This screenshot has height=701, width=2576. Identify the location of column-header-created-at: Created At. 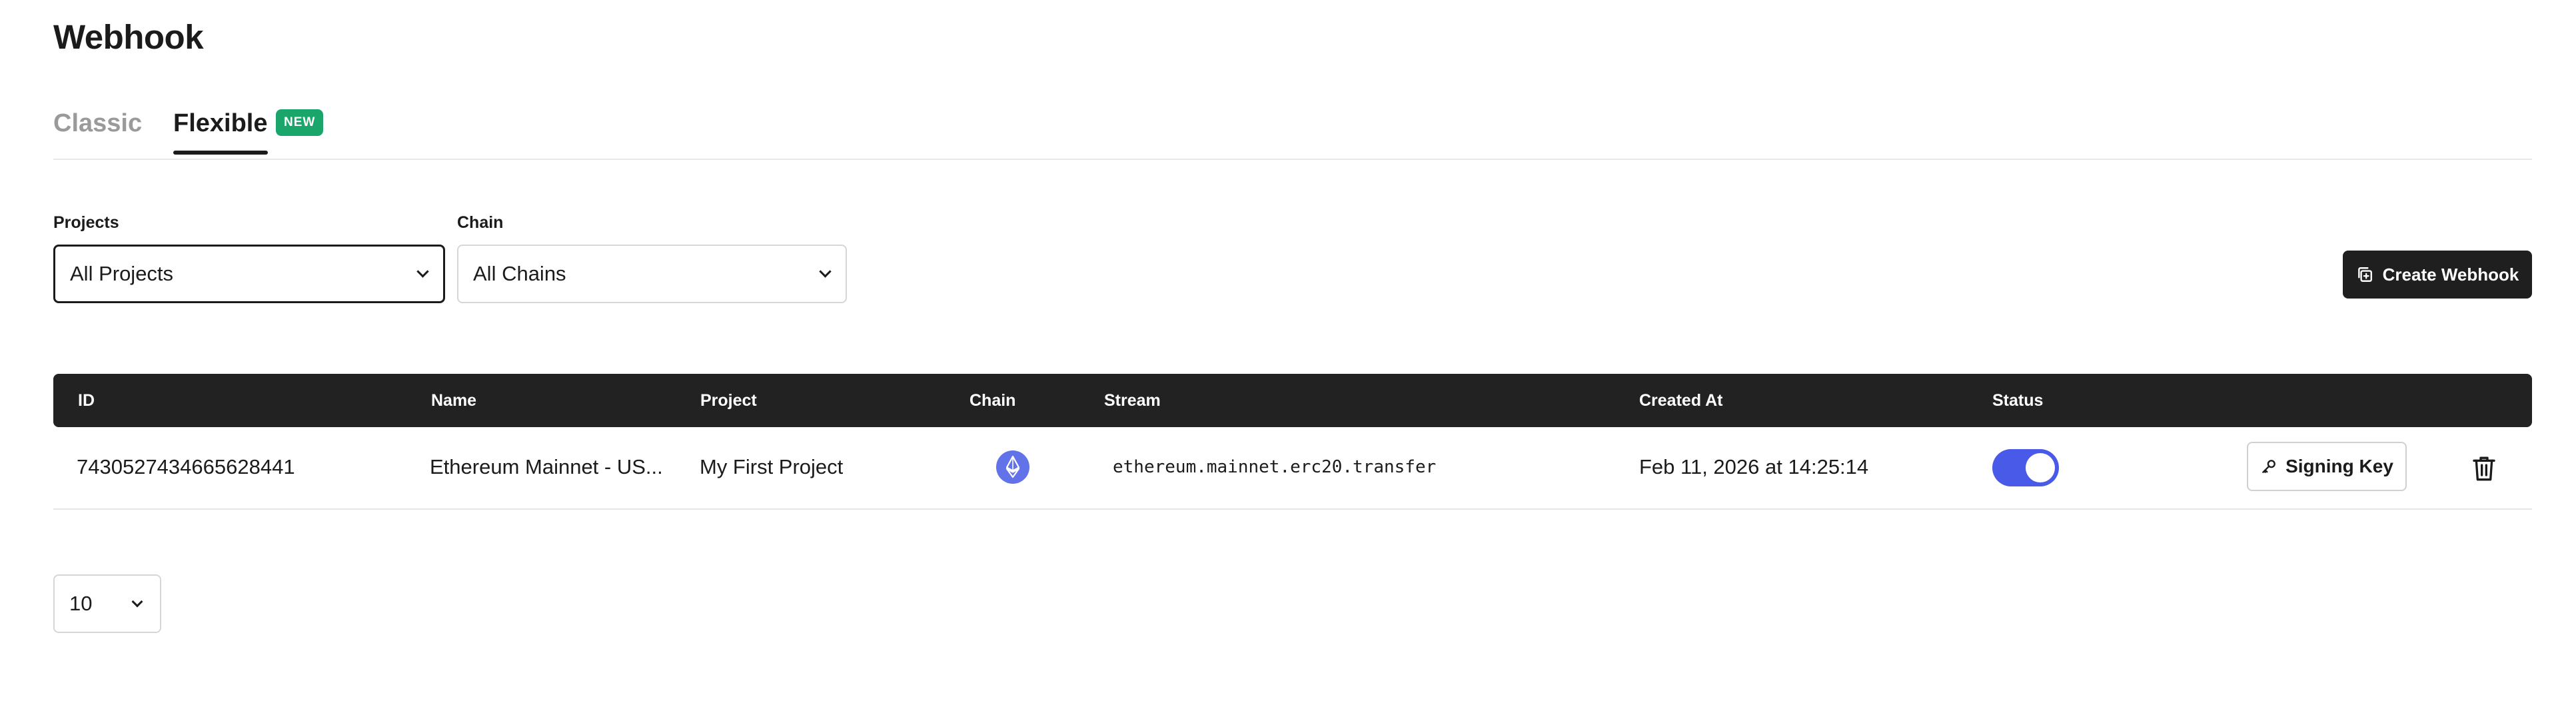
(1681, 400).